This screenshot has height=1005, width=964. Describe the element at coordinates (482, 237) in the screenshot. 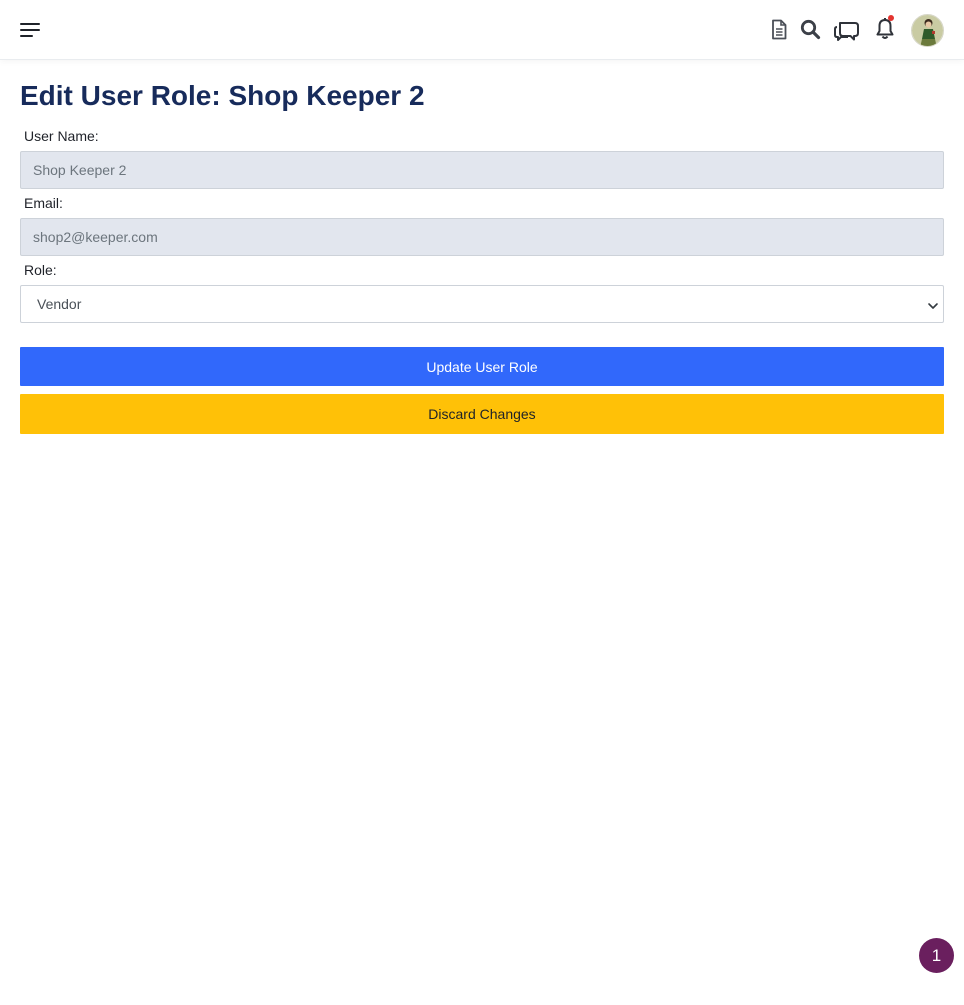

I see `email-field` at that location.